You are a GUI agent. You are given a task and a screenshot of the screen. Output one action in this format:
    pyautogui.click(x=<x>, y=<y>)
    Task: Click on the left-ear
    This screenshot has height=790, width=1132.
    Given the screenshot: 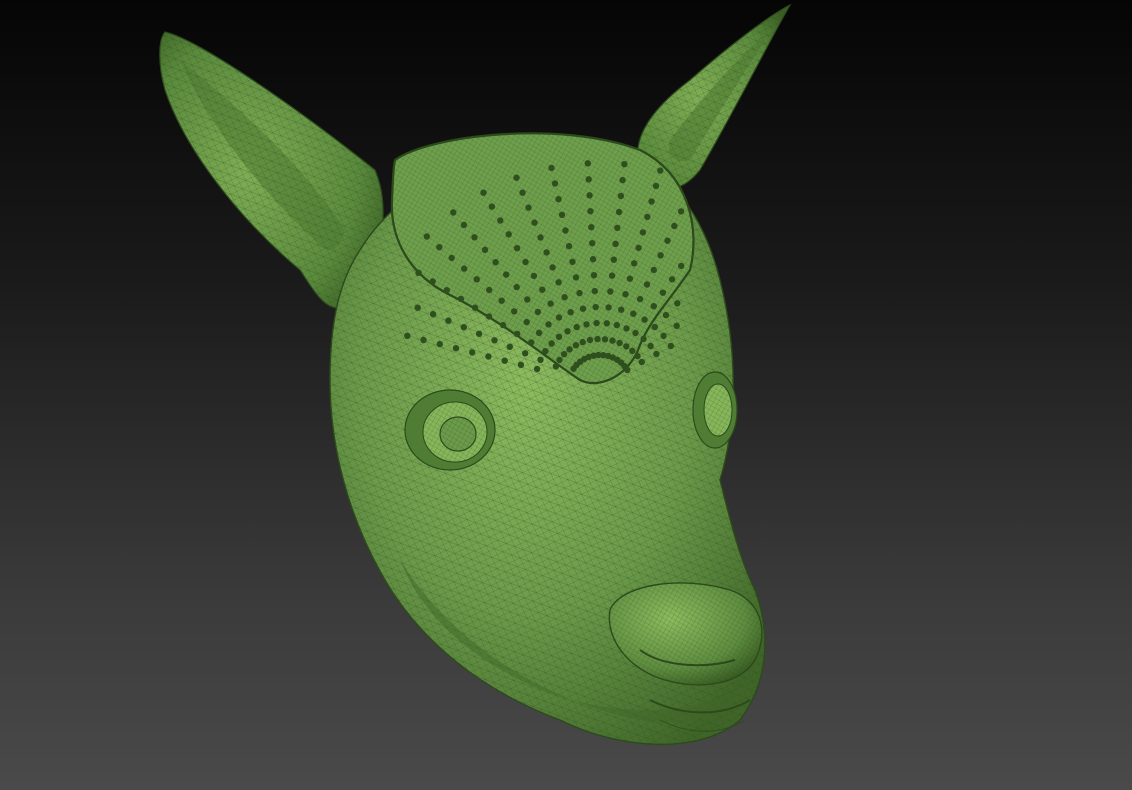 What is the action you would take?
    pyautogui.click(x=271, y=170)
    